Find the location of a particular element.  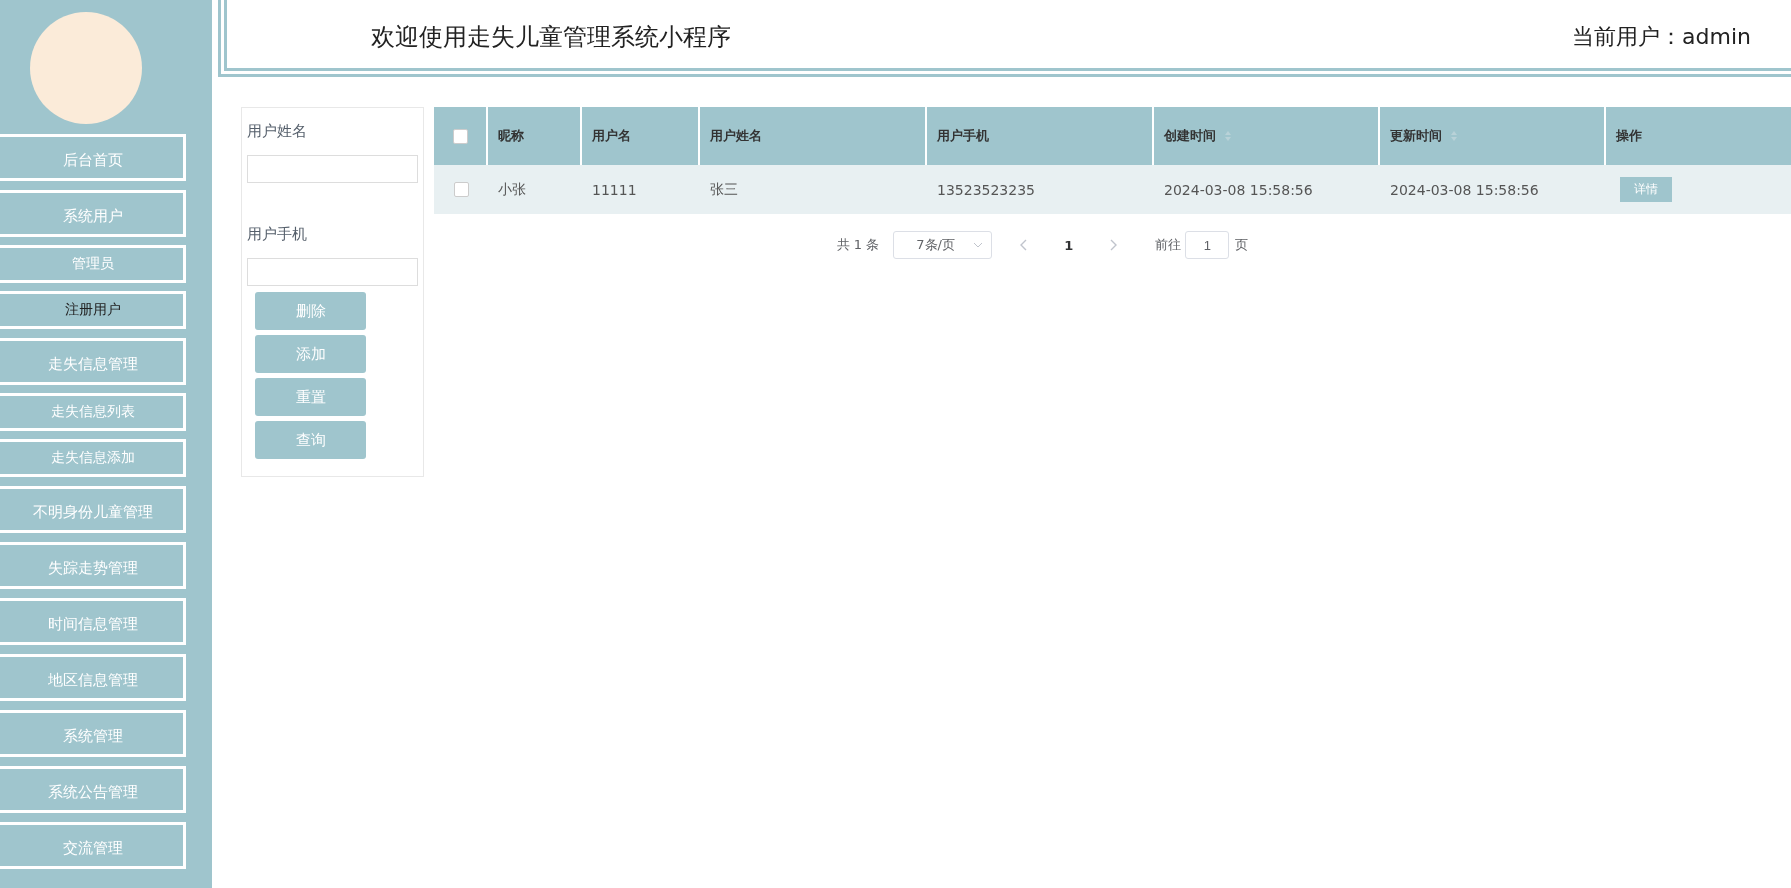

table-cell: 13523523235 is located at coordinates (986, 189).